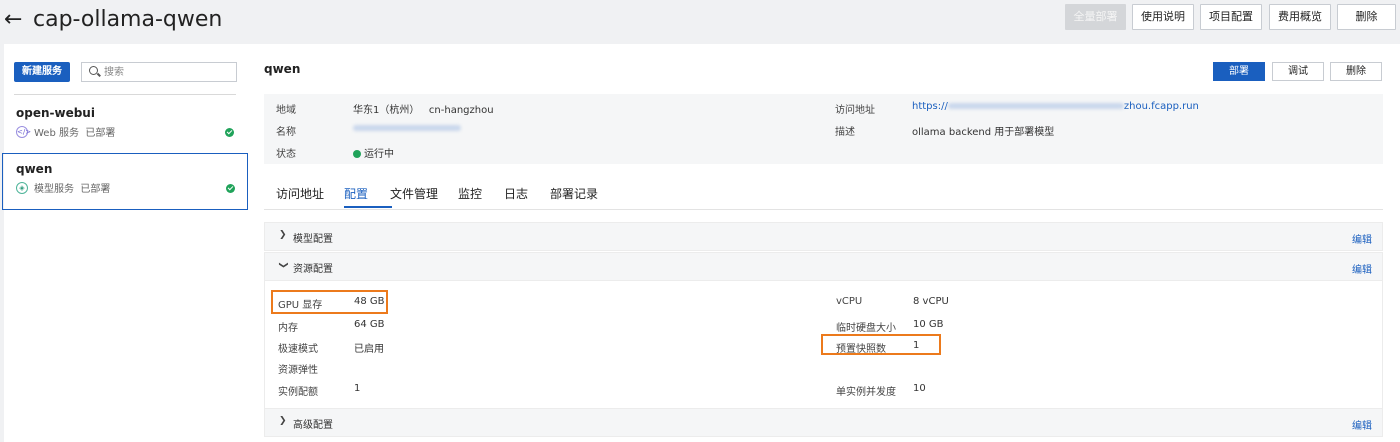 This screenshot has width=1400, height=442. I want to click on vcpu-value: 8 vCPU, so click(931, 301).